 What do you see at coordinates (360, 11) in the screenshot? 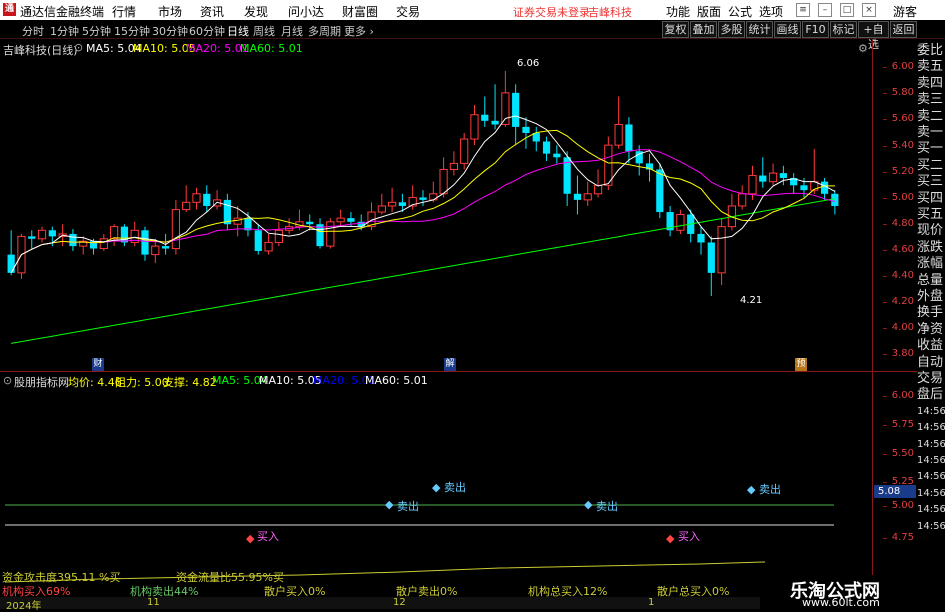
I see `menu-wealth: 财富圈` at bounding box center [360, 11].